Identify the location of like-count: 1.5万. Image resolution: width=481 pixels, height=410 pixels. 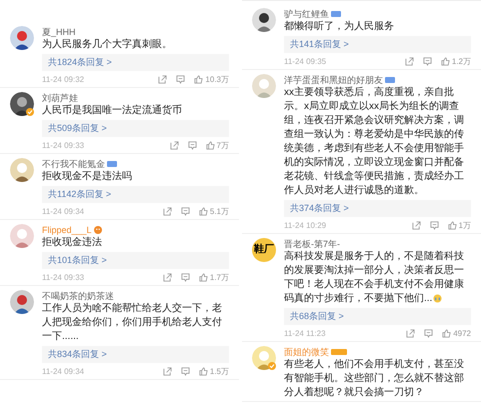
(219, 372).